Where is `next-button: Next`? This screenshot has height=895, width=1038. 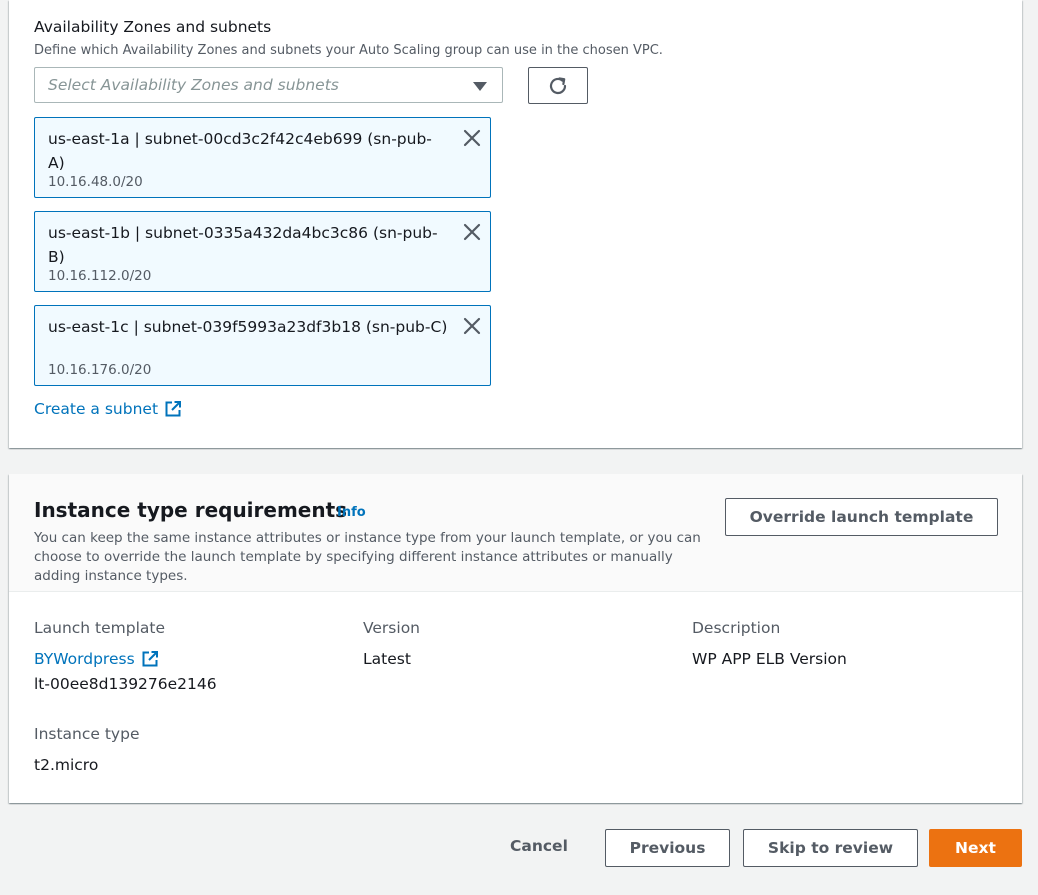
next-button: Next is located at coordinates (975, 848).